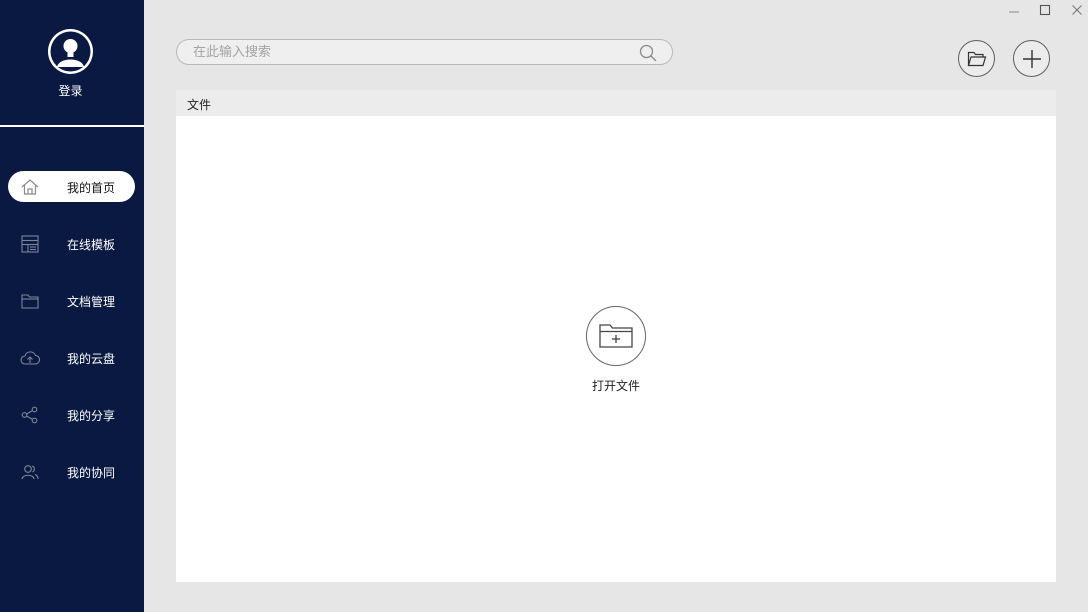 The height and width of the screenshot is (612, 1088). Describe the element at coordinates (91, 188) in the screenshot. I see `sidebar-item-label: 我的首页` at that location.